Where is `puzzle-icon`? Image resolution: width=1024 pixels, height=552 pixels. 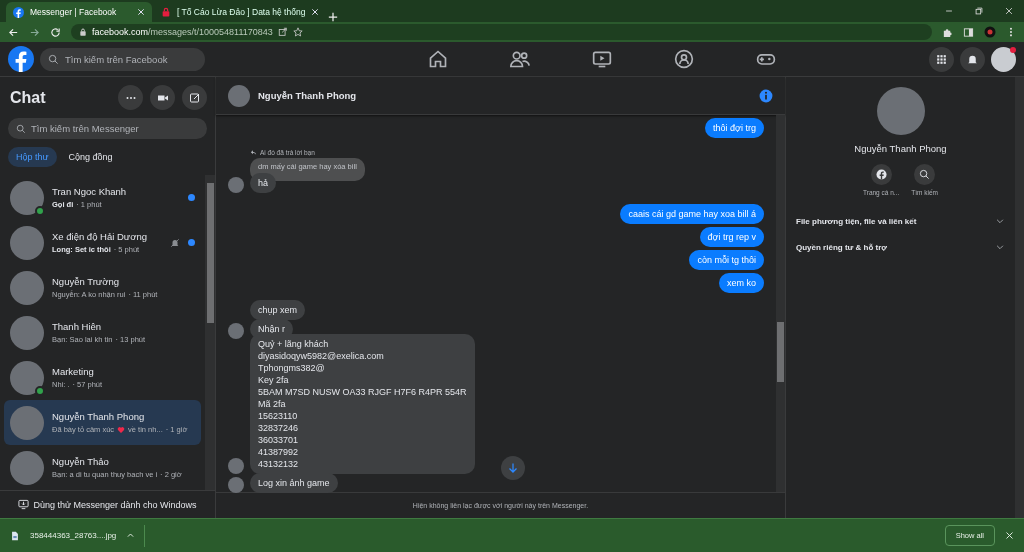 puzzle-icon is located at coordinates (947, 32).